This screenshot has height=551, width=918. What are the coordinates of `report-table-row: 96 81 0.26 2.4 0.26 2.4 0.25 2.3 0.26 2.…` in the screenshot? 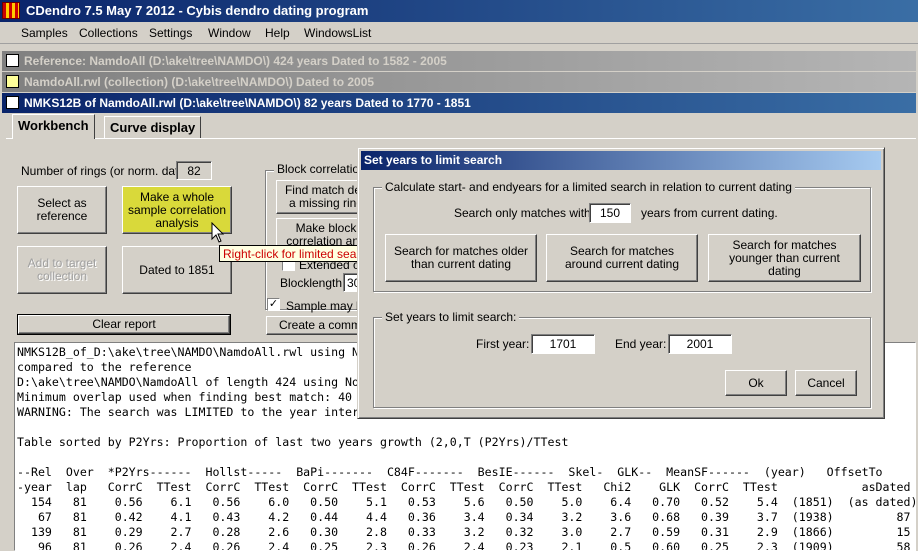 It's located at (464, 545).